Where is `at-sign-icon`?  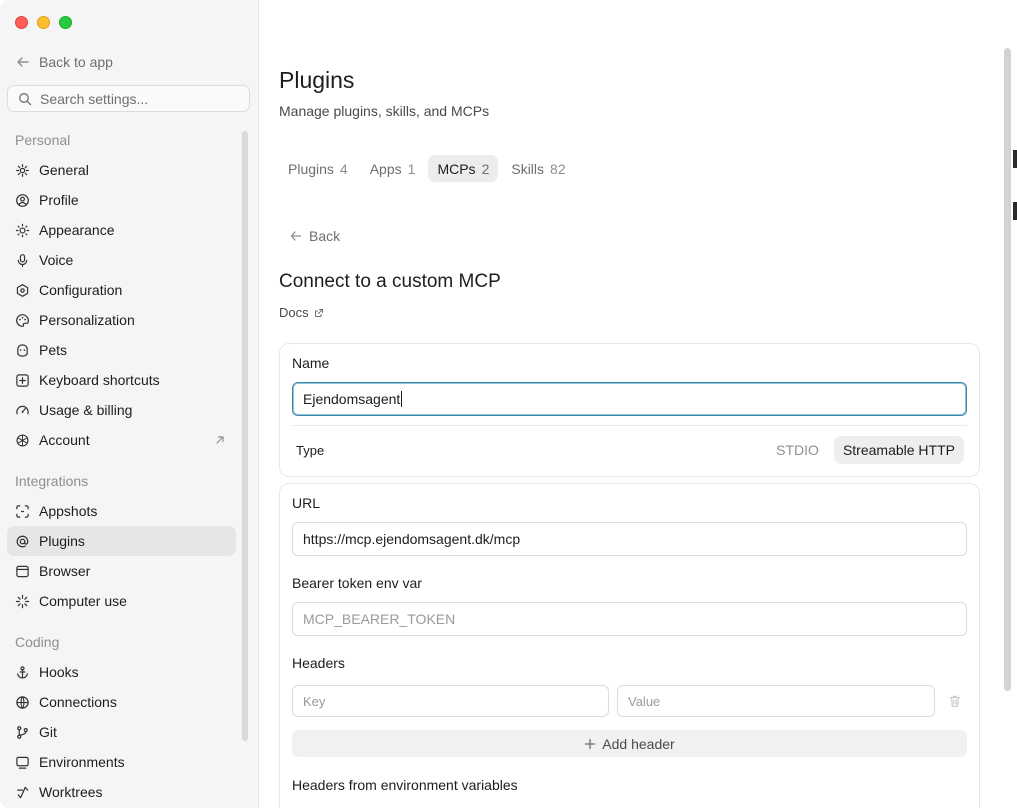
at-sign-icon is located at coordinates (22, 541).